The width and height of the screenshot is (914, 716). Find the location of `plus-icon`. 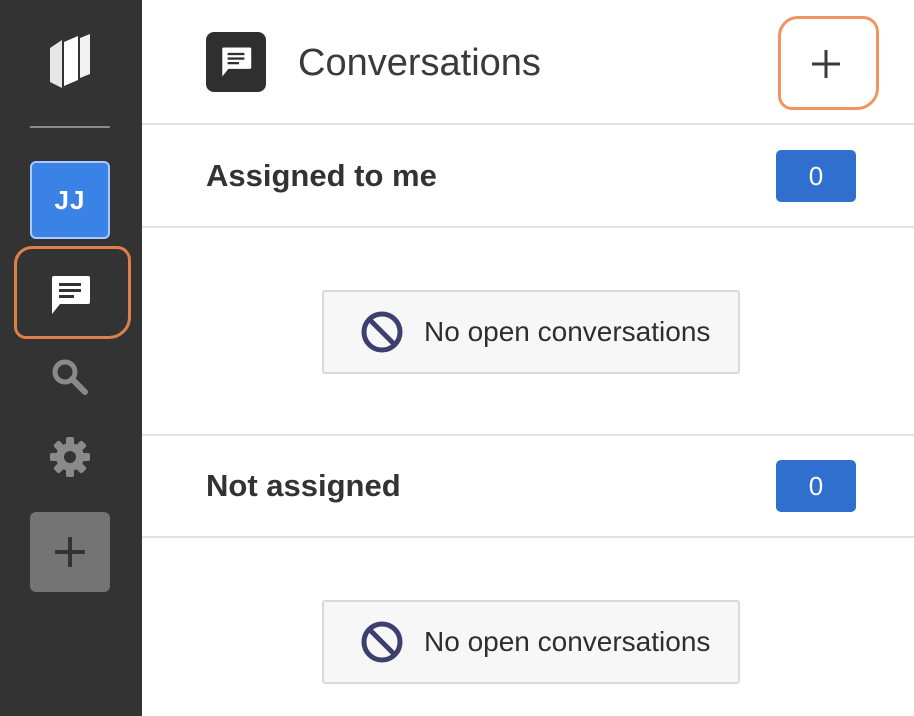

plus-icon is located at coordinates (70, 552).